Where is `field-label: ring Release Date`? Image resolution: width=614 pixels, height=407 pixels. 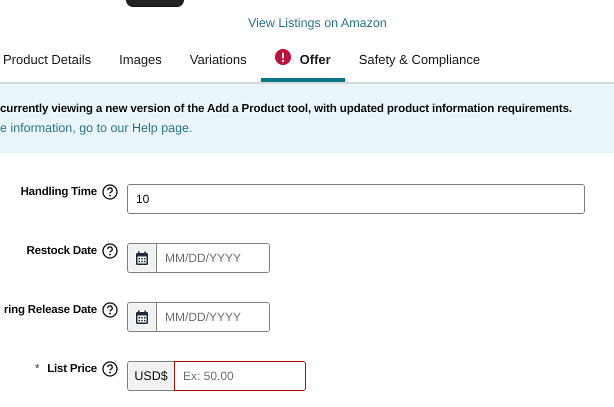 field-label: ring Release Date is located at coordinates (50, 310).